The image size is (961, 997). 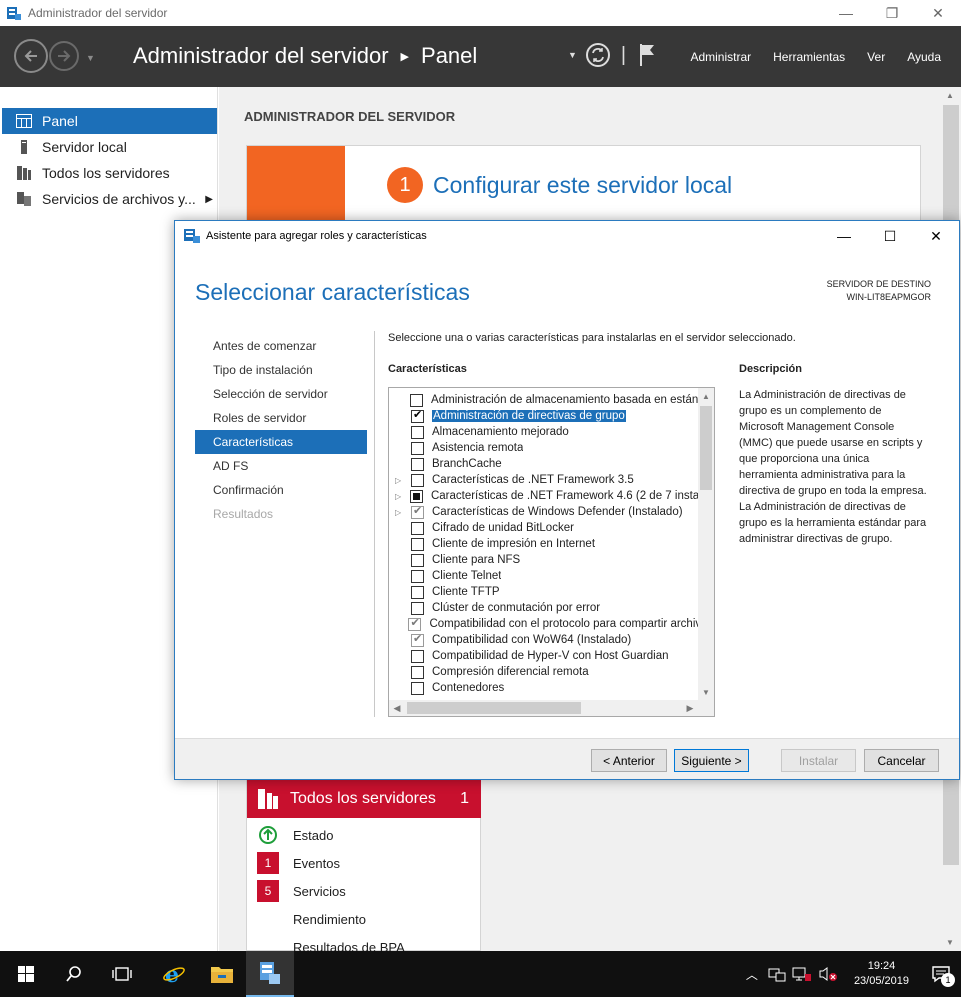 What do you see at coordinates (222, 974) in the screenshot?
I see `file-explorer-button` at bounding box center [222, 974].